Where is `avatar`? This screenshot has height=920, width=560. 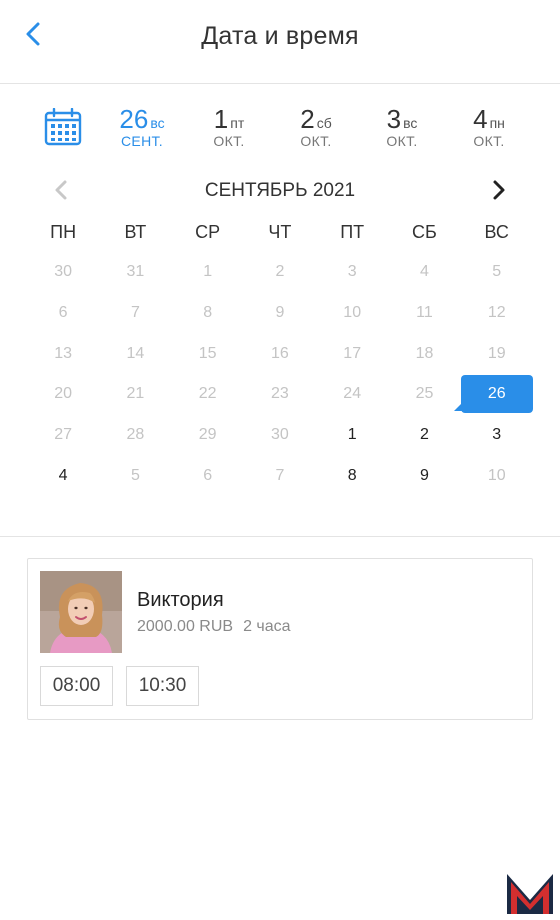 avatar is located at coordinates (81, 612).